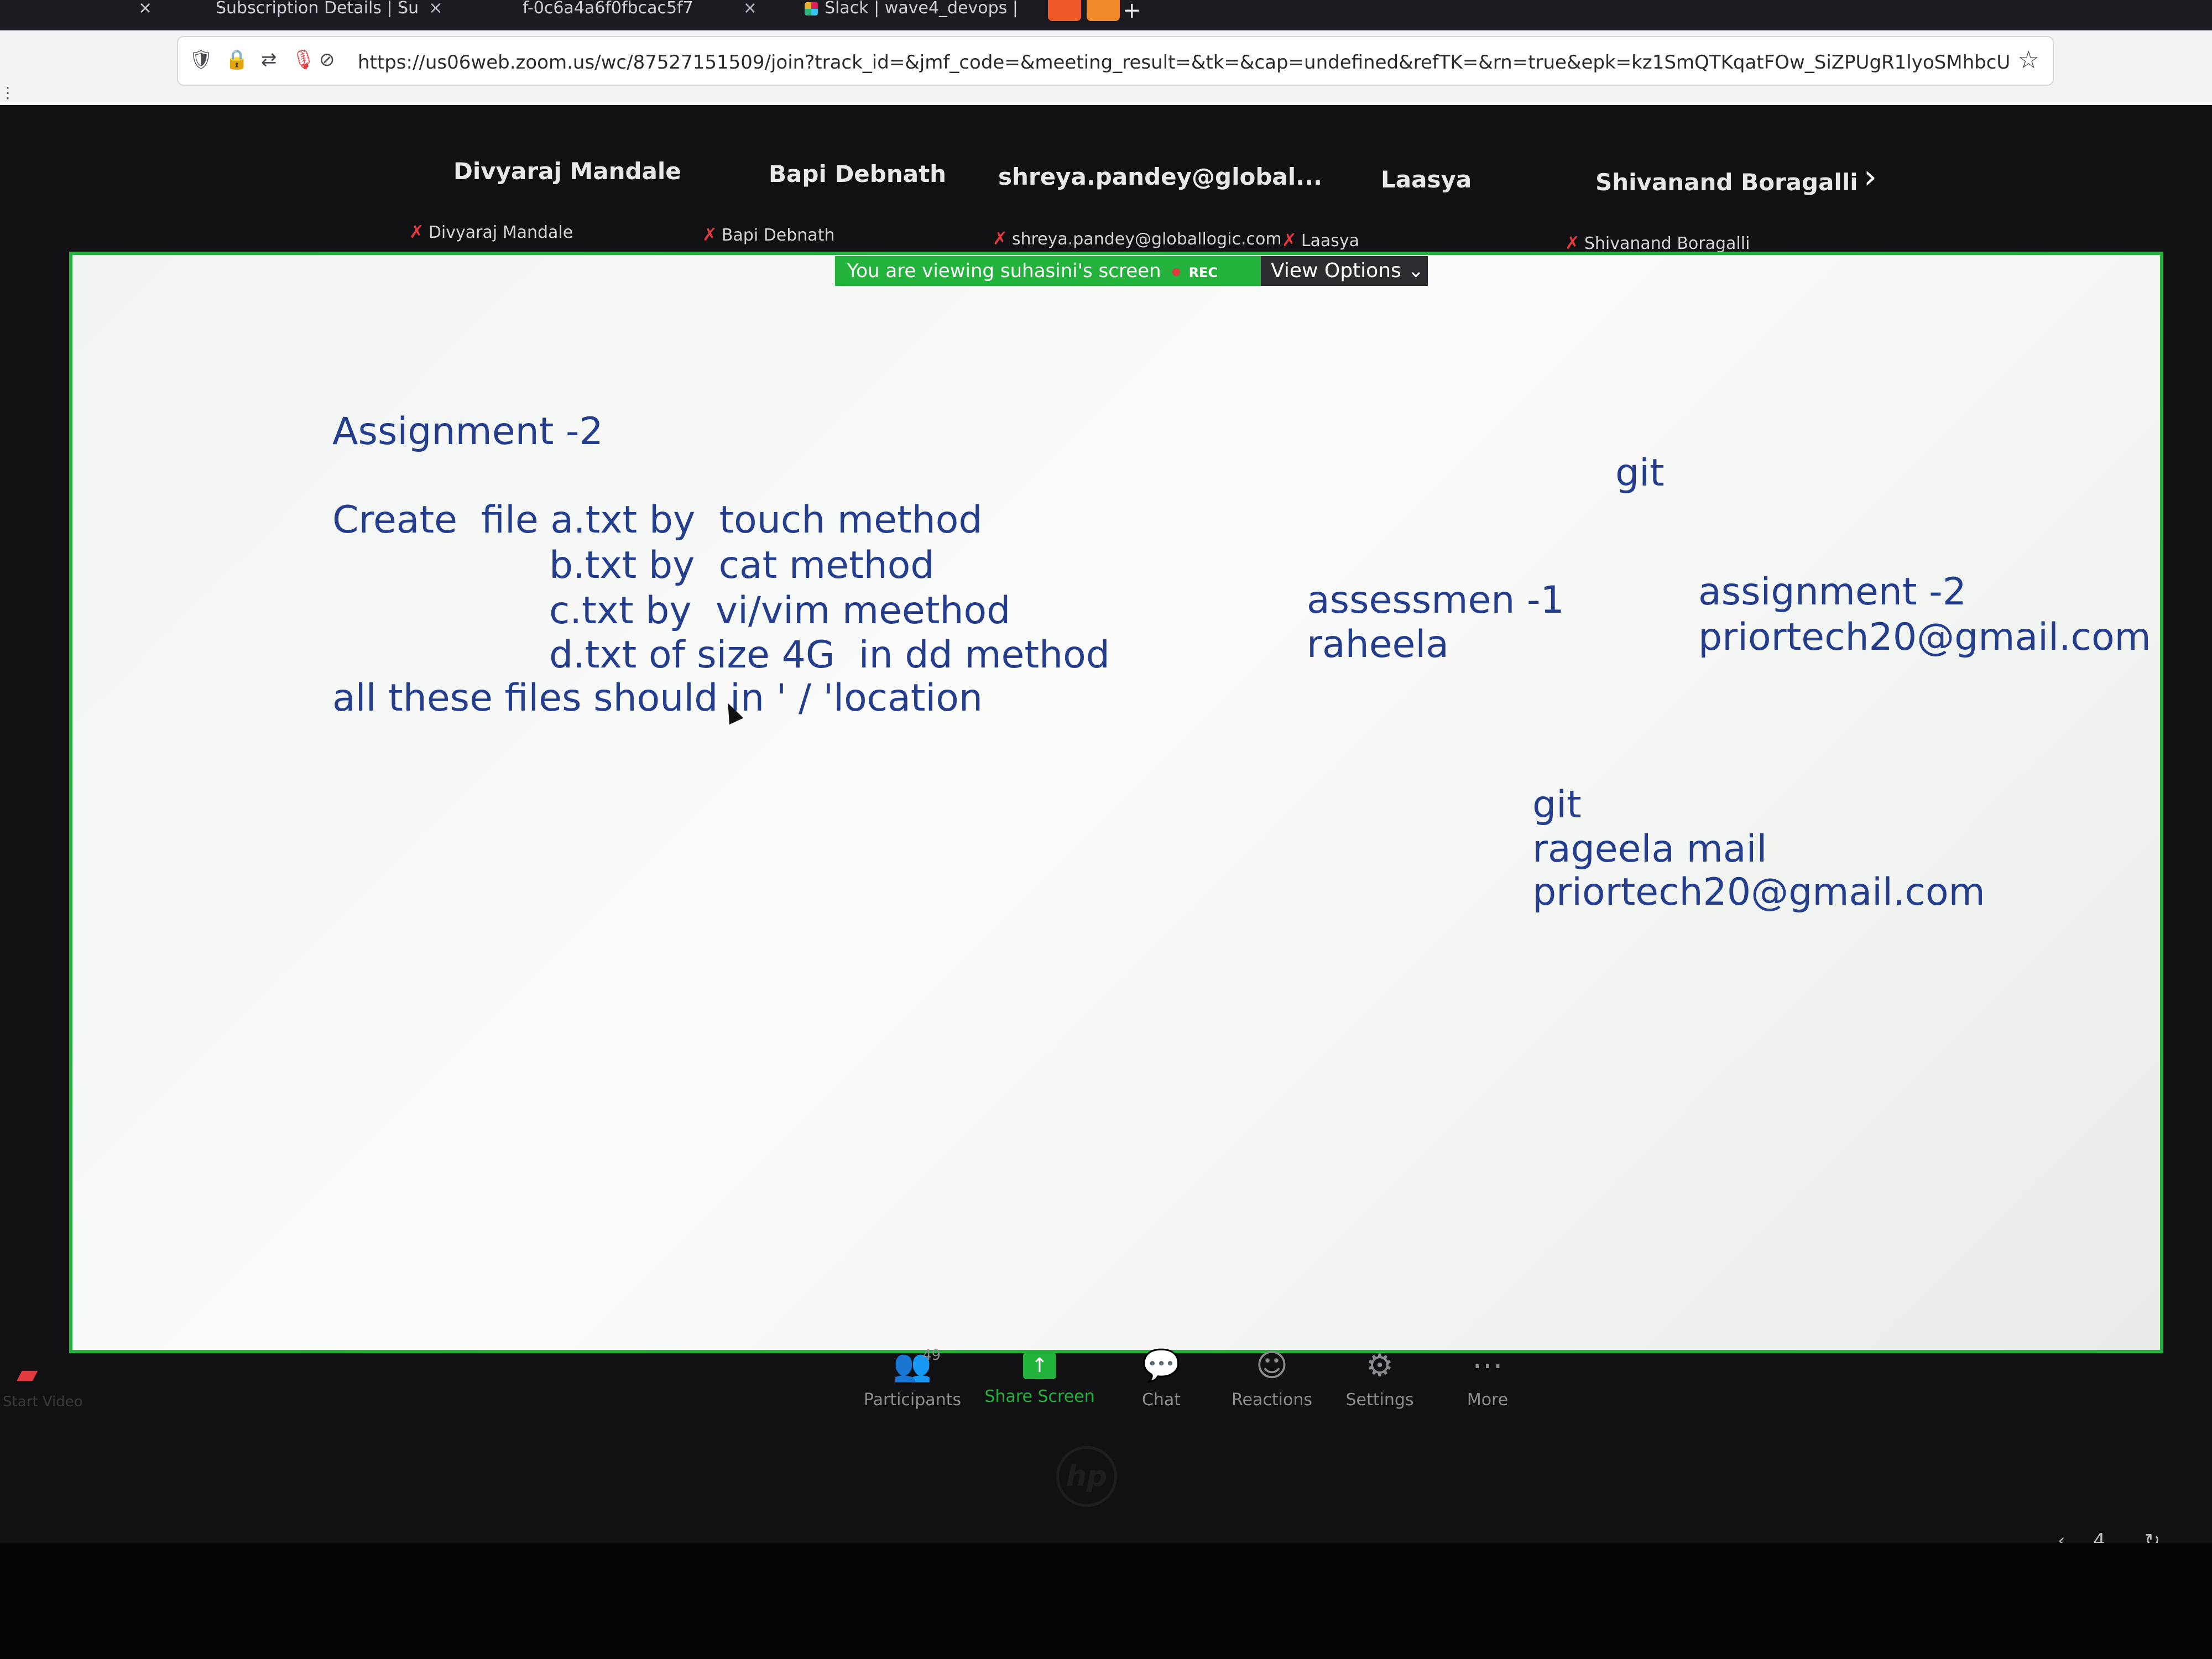 The width and height of the screenshot is (2212, 1659). I want to click on share-up-arrow-icon: ↑, so click(1039, 1366).